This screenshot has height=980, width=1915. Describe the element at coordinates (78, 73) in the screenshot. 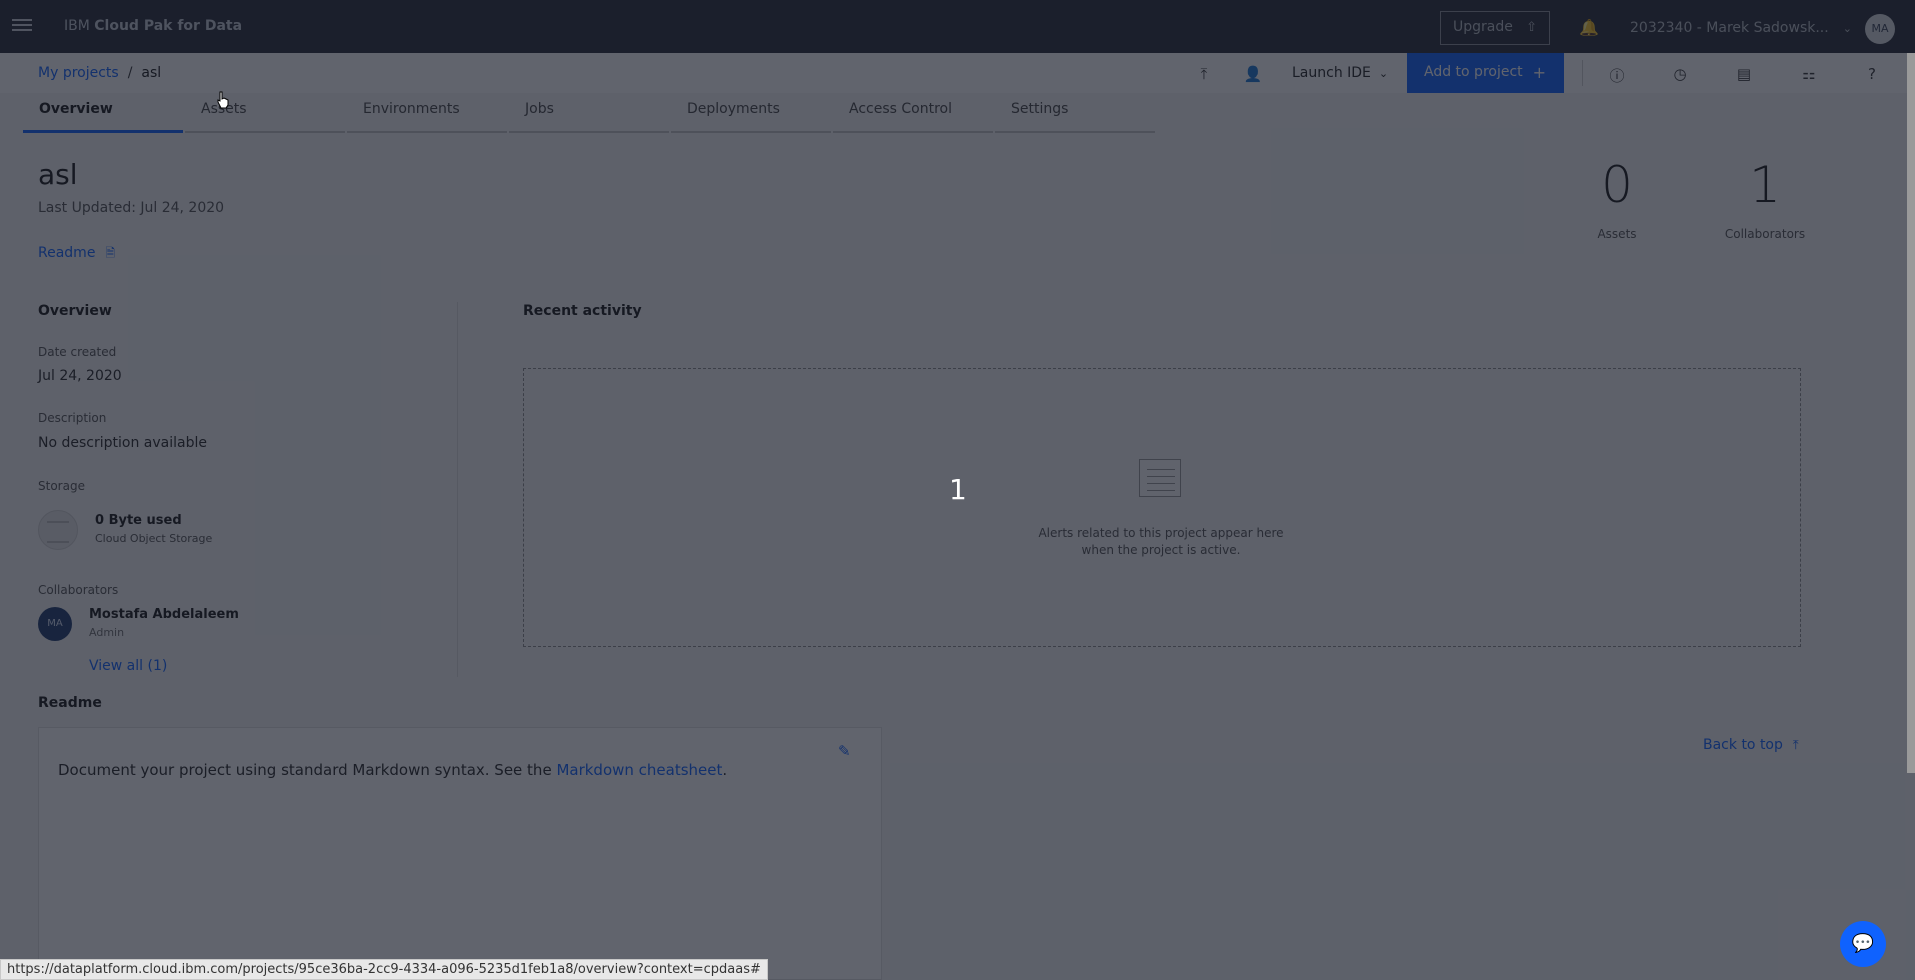

I see `breadcrumb-my-projects: My projects` at that location.